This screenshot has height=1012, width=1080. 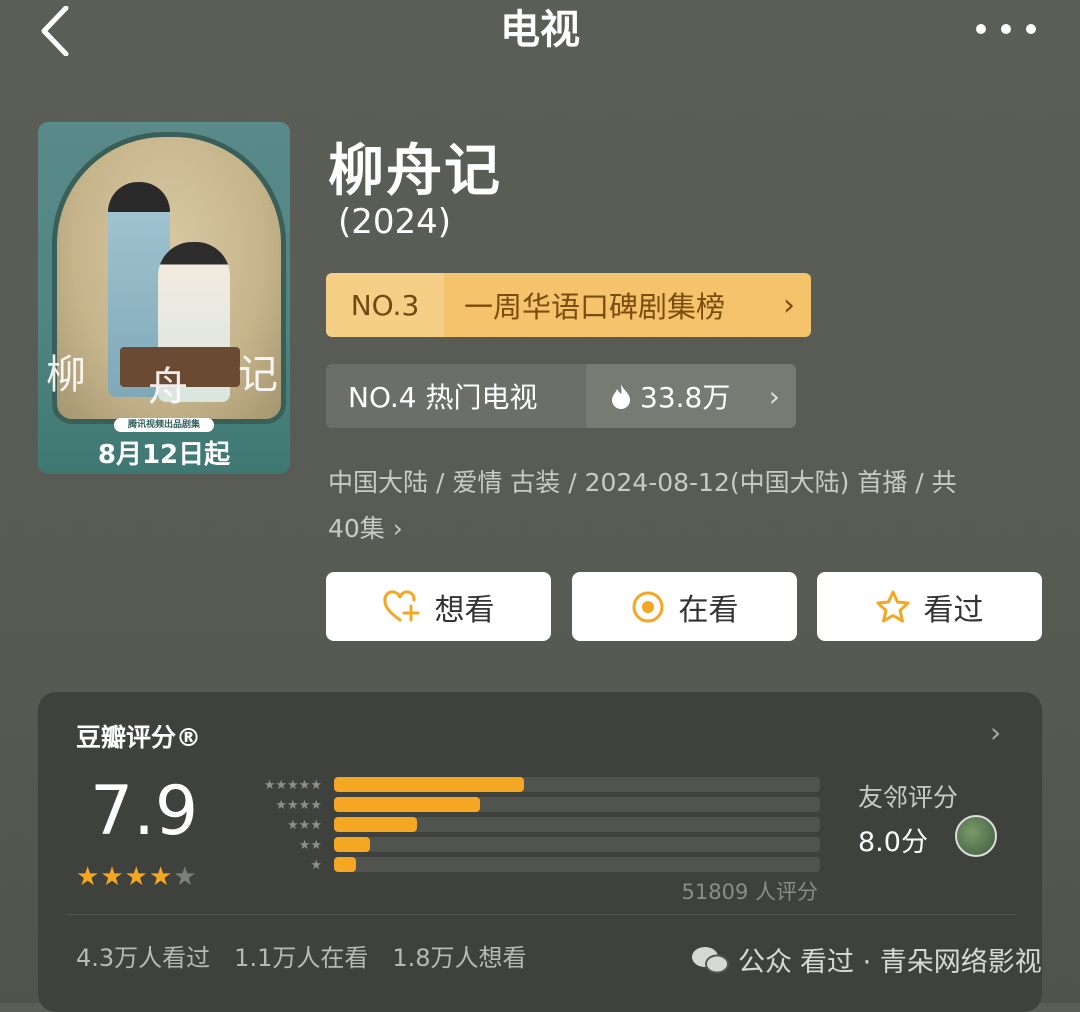 What do you see at coordinates (304, 825) in the screenshot?
I see `star-level-3: ★★★` at bounding box center [304, 825].